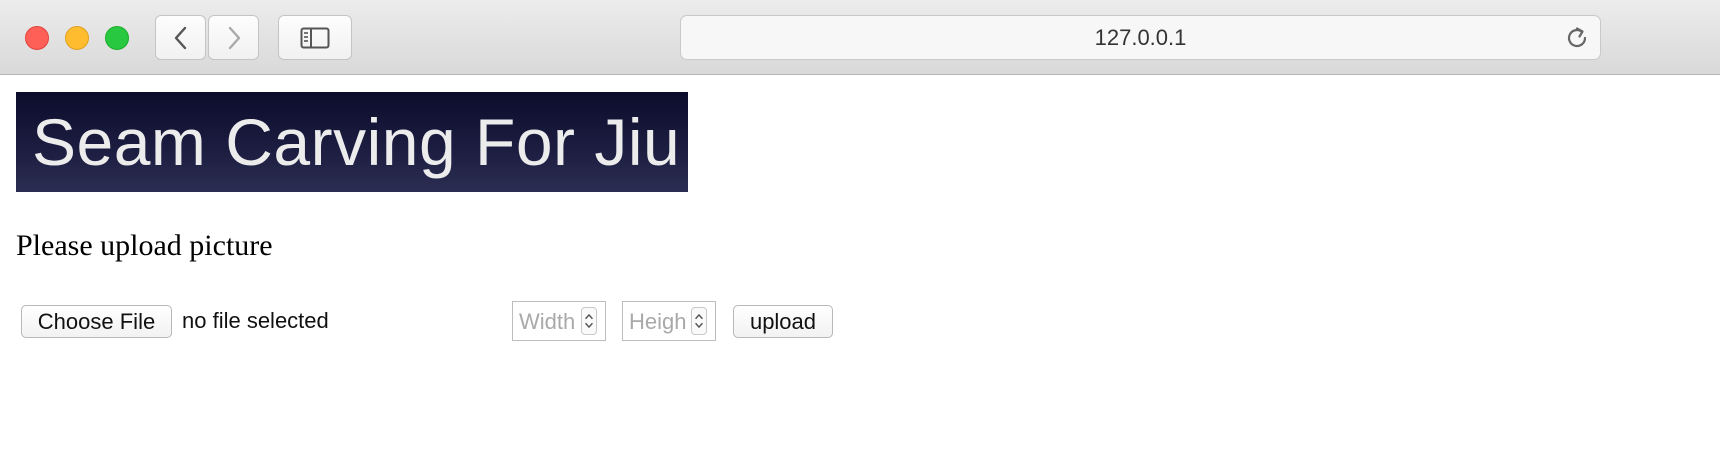 Image resolution: width=1720 pixels, height=468 pixels. I want to click on width-placeholder: Width, so click(547, 321).